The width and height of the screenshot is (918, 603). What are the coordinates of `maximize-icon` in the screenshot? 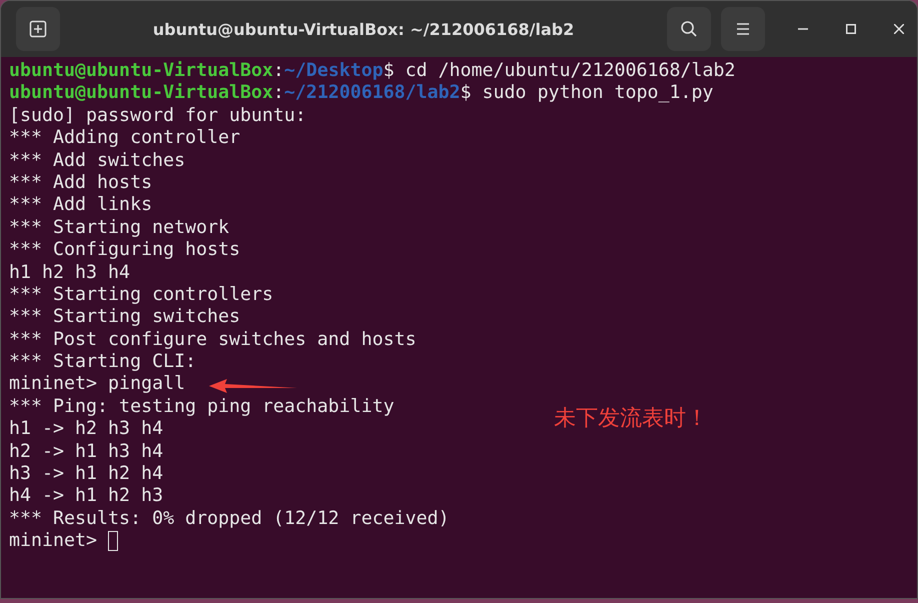 It's located at (851, 29).